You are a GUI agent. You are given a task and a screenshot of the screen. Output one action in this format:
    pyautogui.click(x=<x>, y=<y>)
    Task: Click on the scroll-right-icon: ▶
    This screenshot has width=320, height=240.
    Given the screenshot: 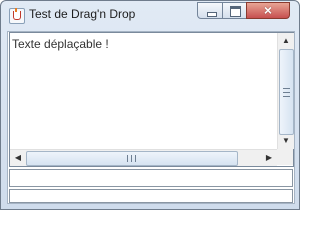 What is the action you would take?
    pyautogui.click(x=269, y=158)
    